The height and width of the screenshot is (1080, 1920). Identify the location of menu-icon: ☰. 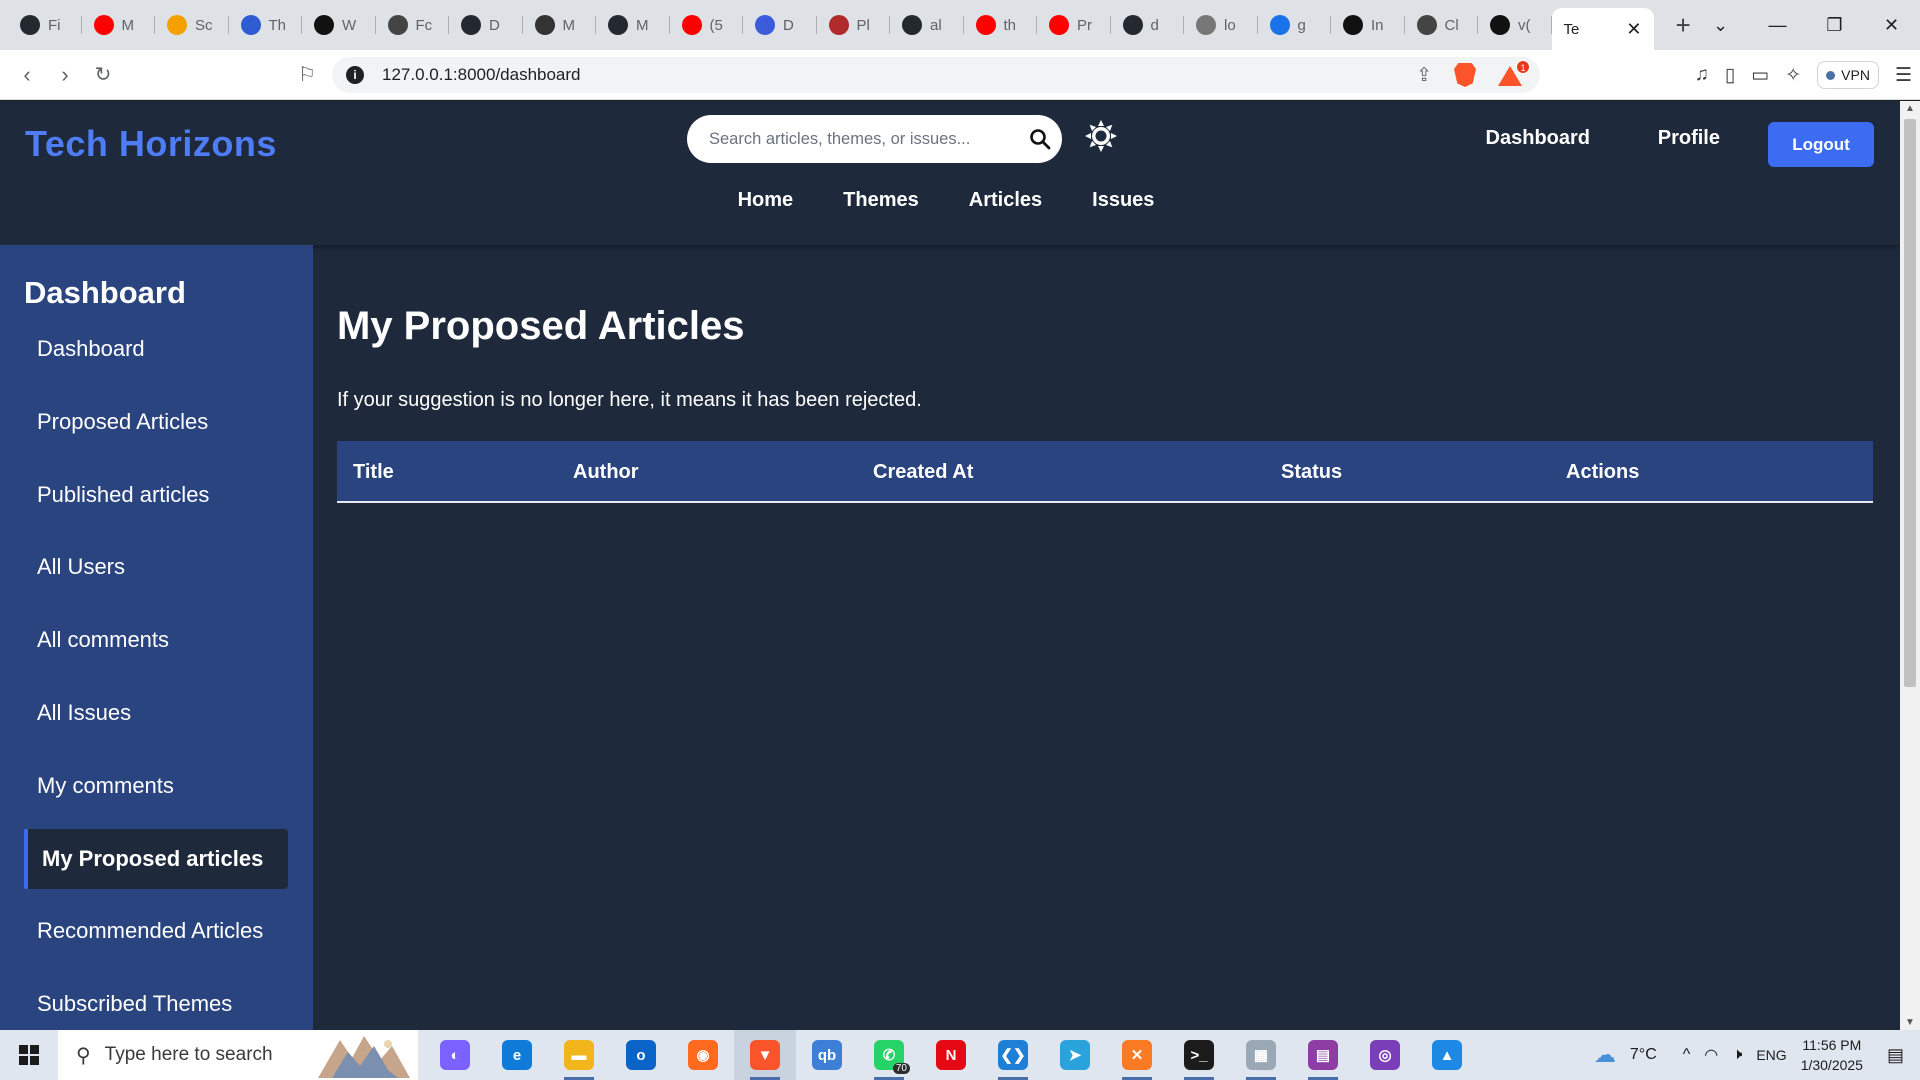
(1903, 75).